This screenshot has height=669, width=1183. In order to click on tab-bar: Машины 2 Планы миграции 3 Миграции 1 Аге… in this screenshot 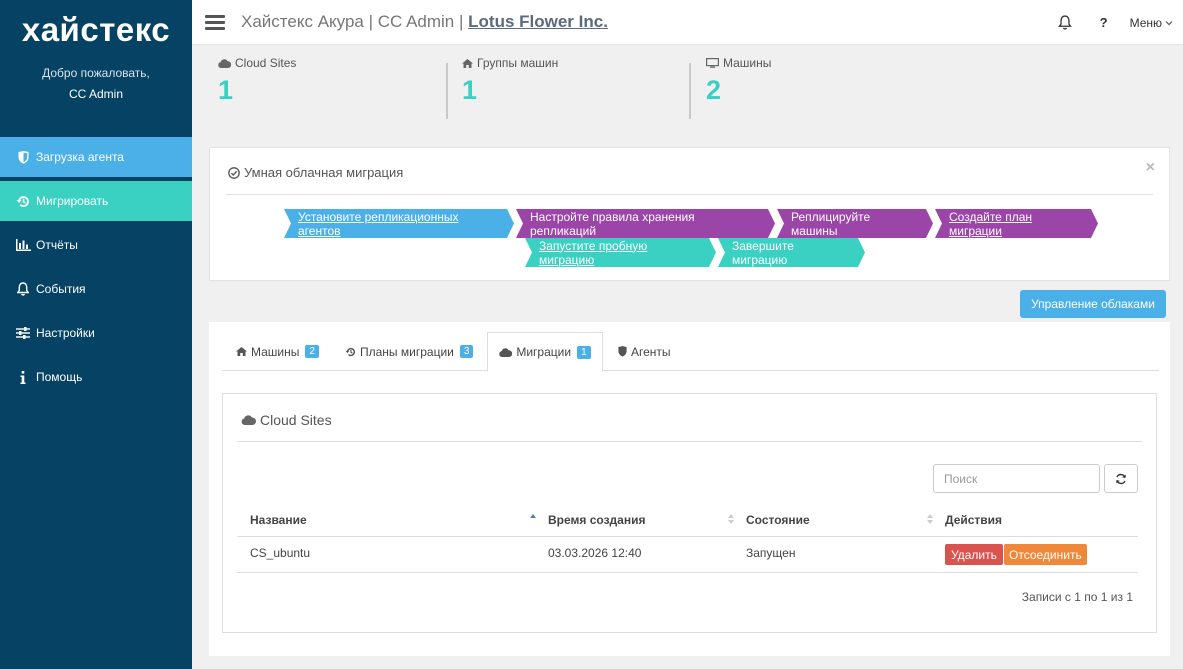, I will do `click(690, 352)`.